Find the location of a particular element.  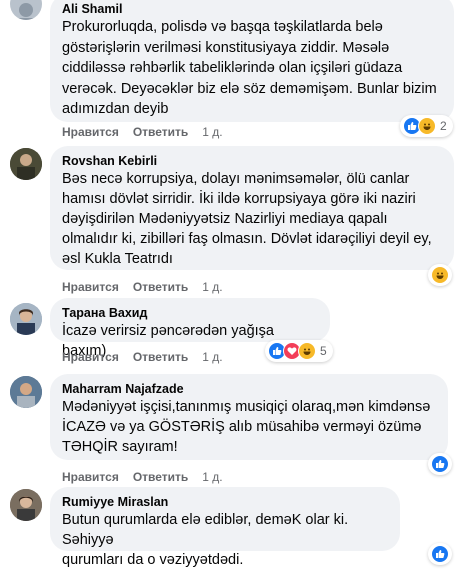

reaction-count: 5 is located at coordinates (323, 351).